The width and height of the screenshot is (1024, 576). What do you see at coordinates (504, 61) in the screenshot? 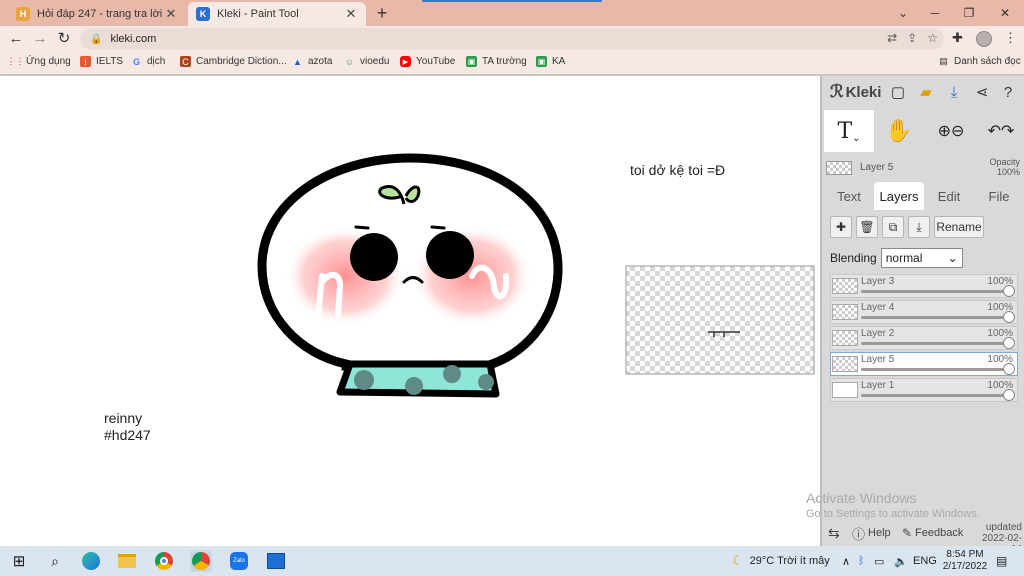
I see `bookmark-label: TA trường` at bounding box center [504, 61].